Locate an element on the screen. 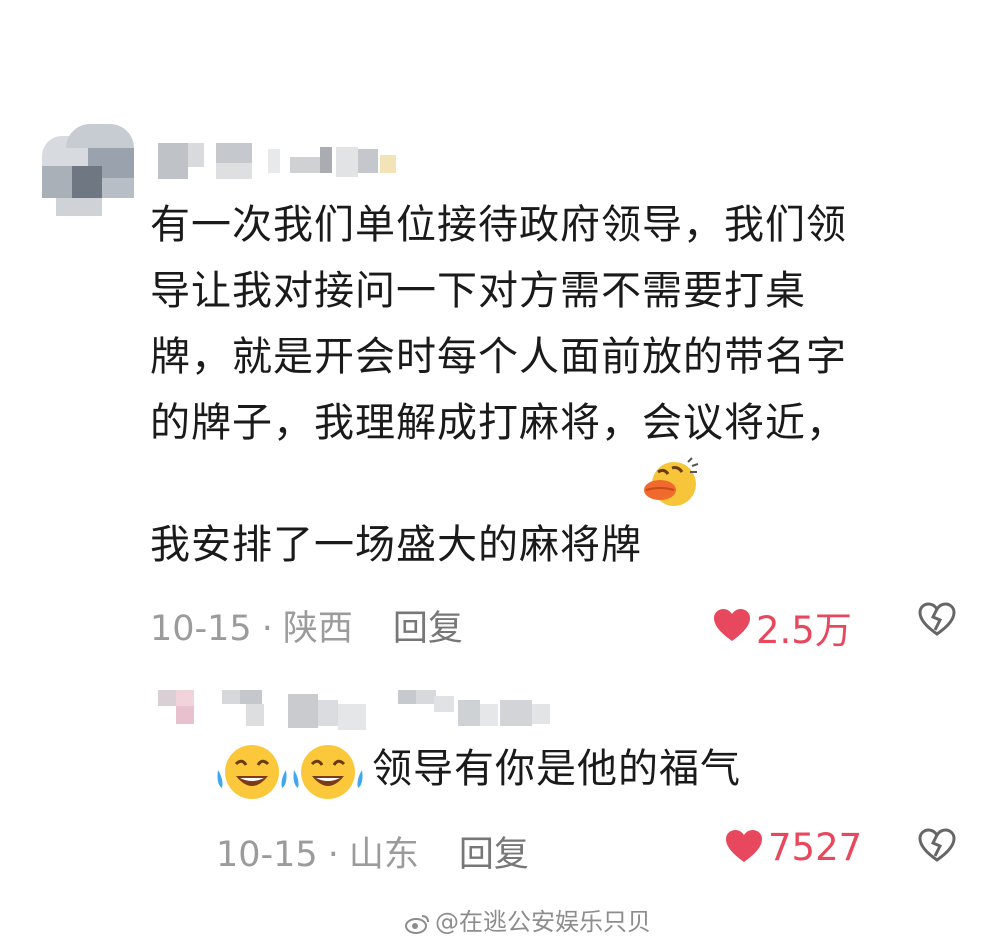  reply-text: 领导有你是他的福气 is located at coordinates (556, 769).